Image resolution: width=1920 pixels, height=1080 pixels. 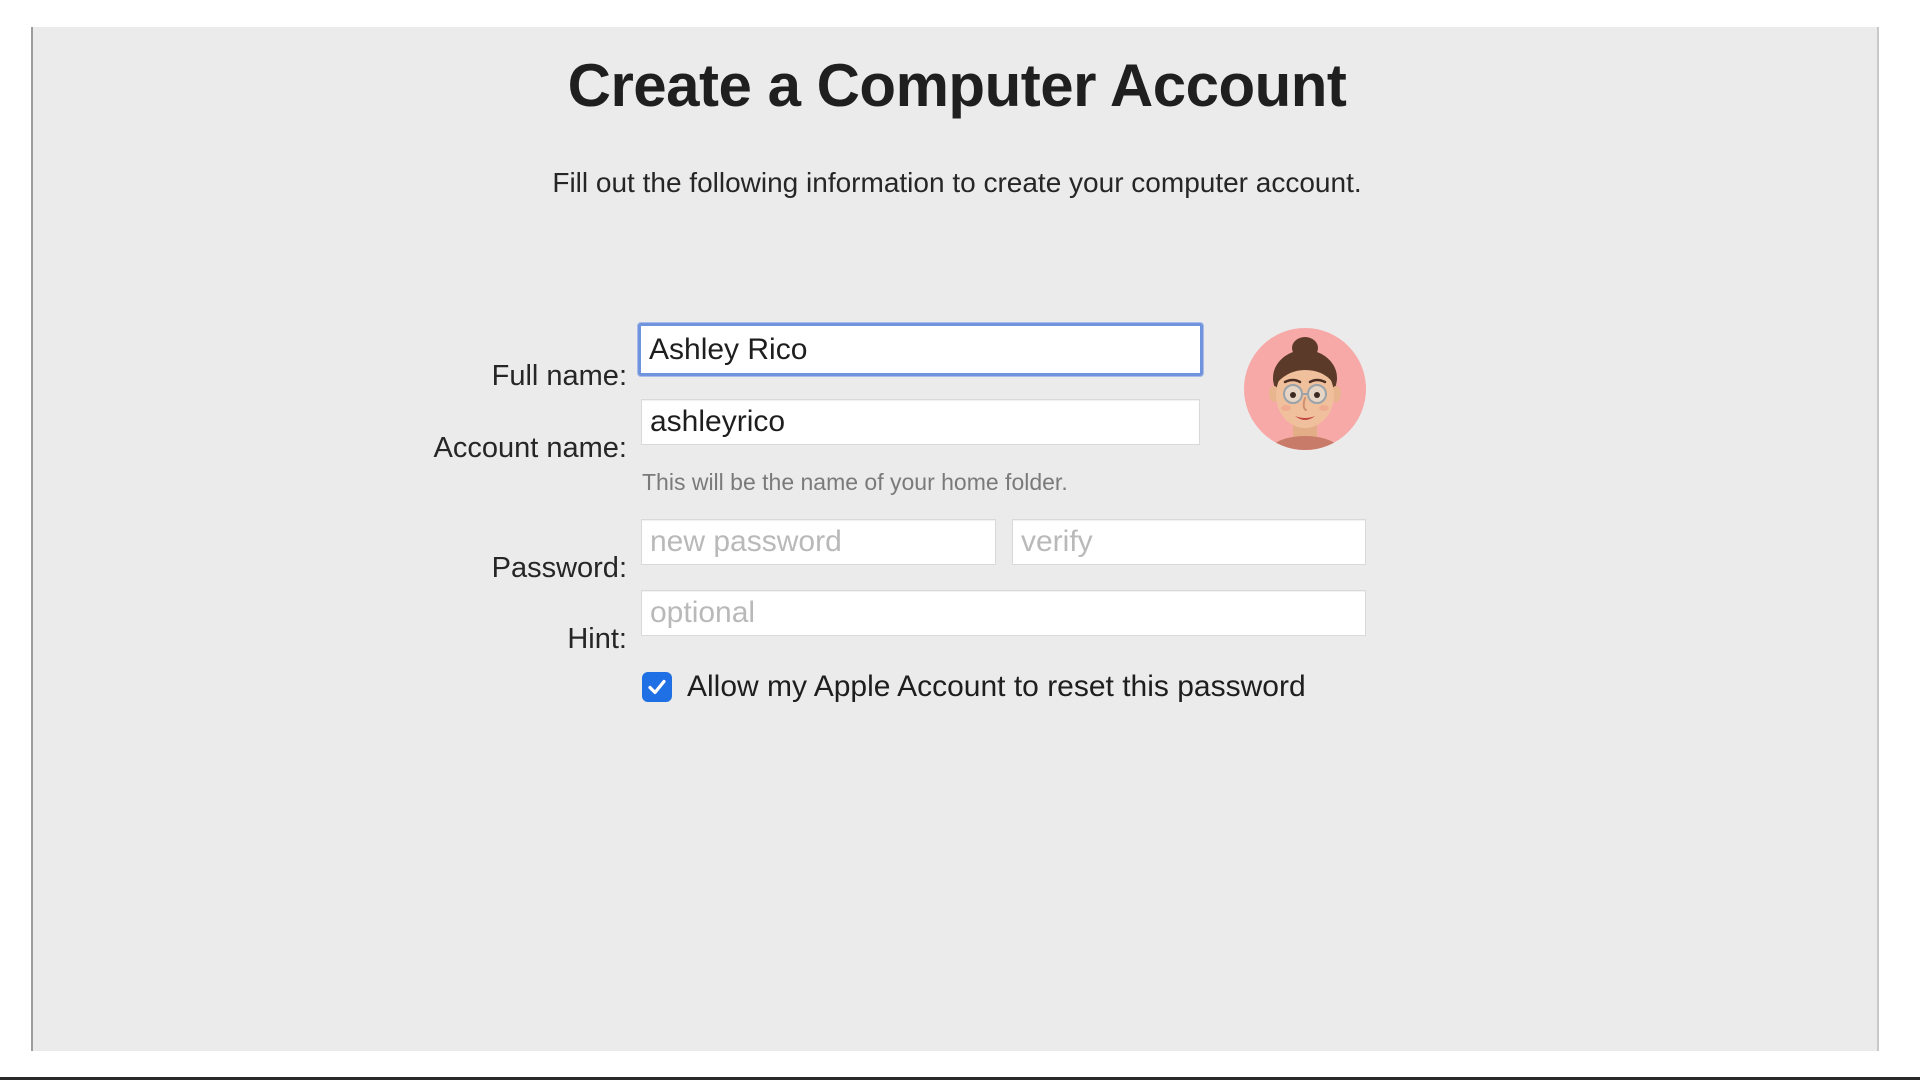 What do you see at coordinates (746, 541) in the screenshot?
I see `new-password-placeholder: new password` at bounding box center [746, 541].